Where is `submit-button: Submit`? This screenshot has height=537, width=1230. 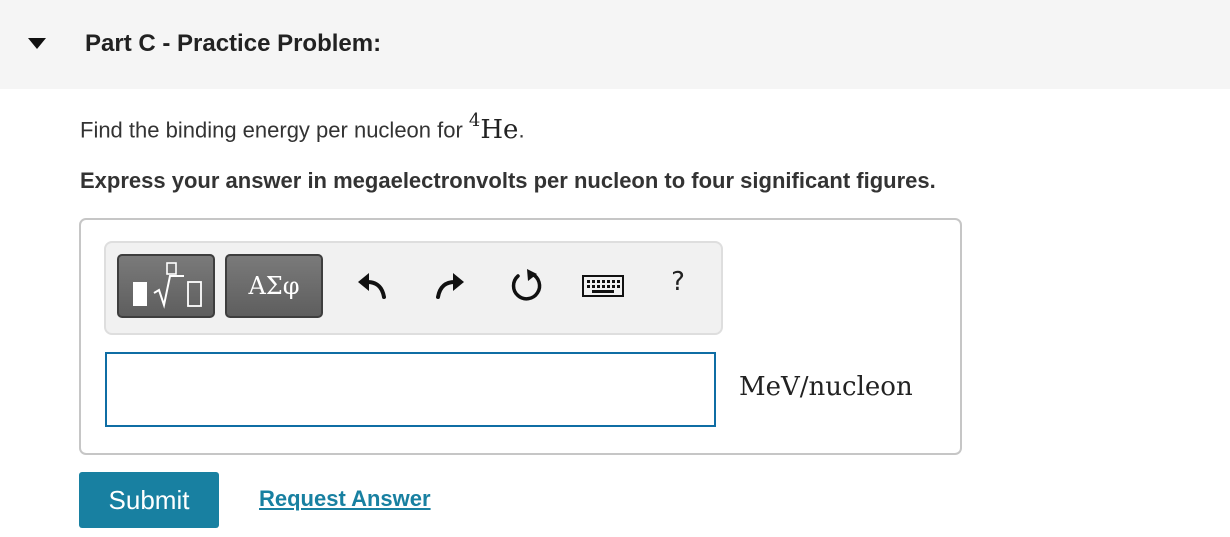 submit-button: Submit is located at coordinates (149, 500).